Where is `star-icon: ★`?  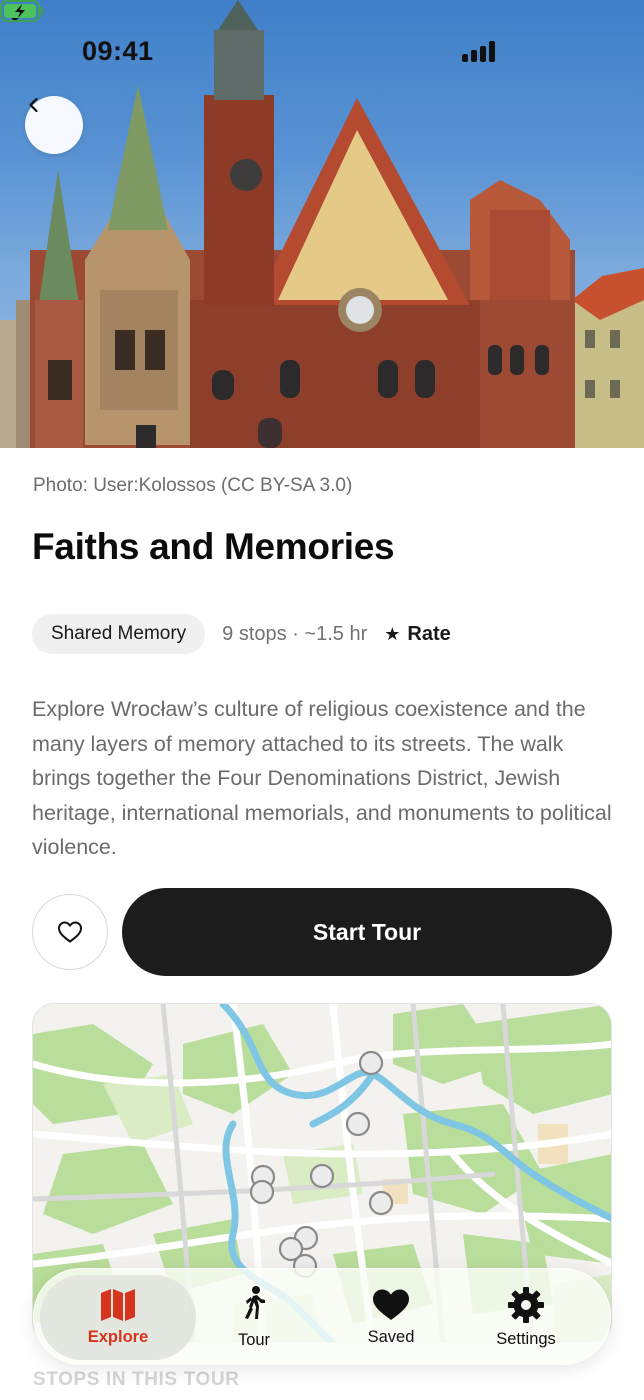 star-icon: ★ is located at coordinates (392, 633).